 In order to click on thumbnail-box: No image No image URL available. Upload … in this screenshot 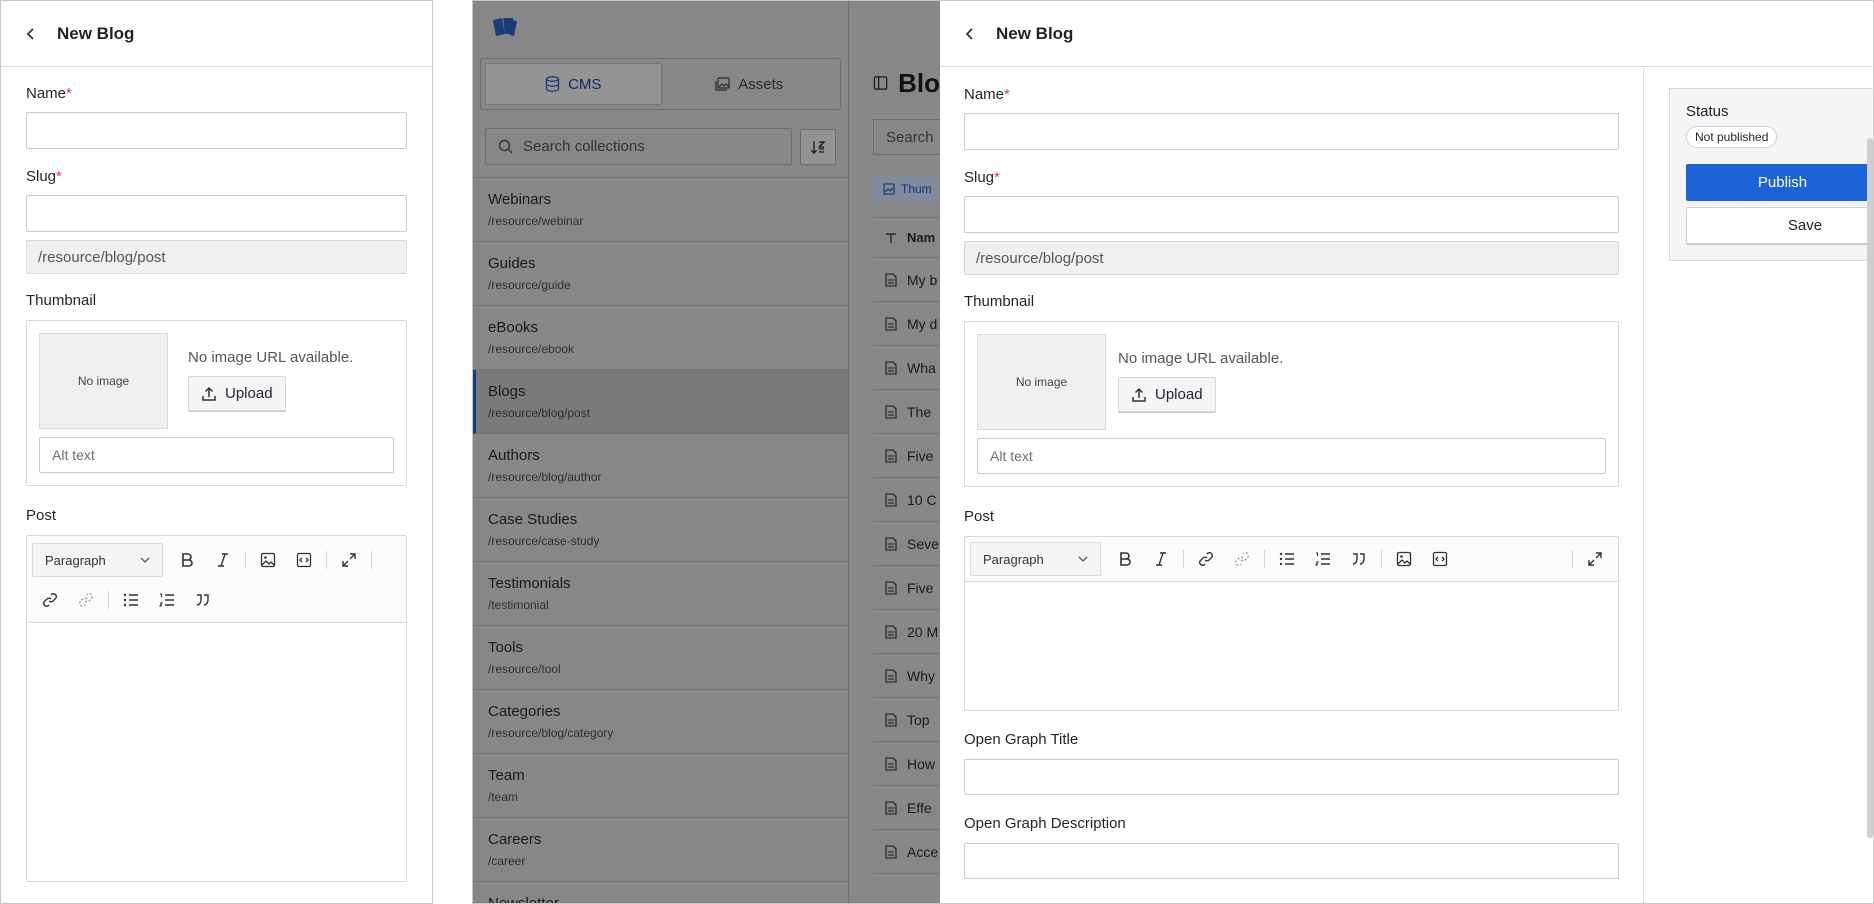, I will do `click(1291, 404)`.